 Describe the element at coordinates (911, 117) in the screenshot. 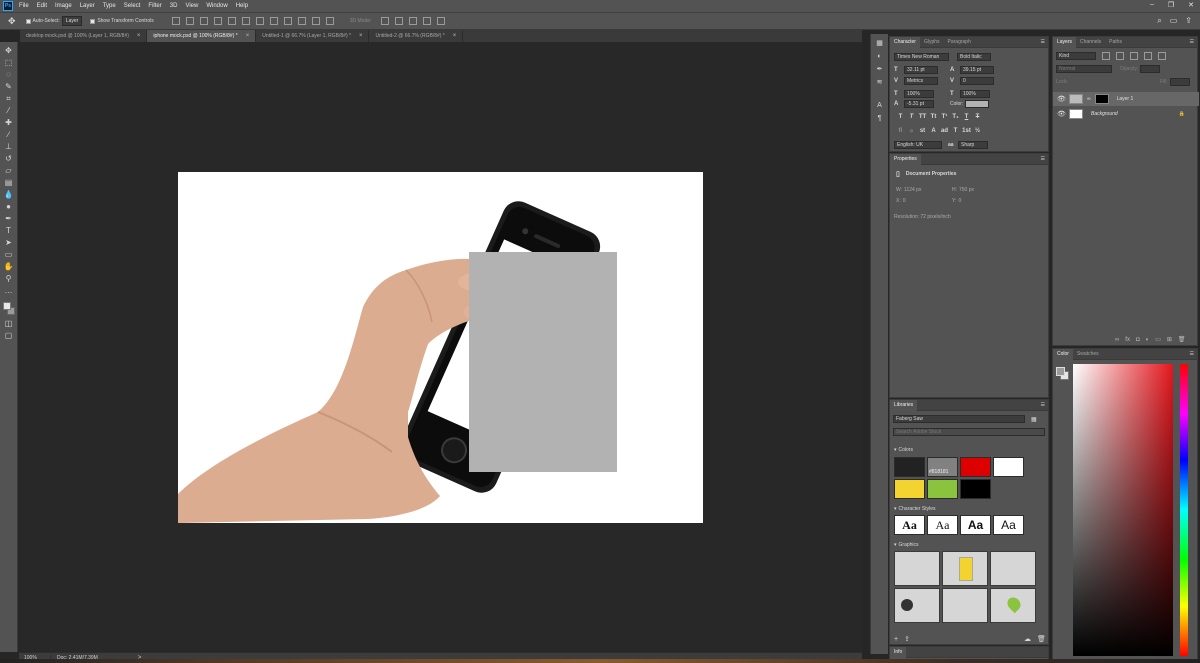

I see `faux-italic-button: T` at that location.